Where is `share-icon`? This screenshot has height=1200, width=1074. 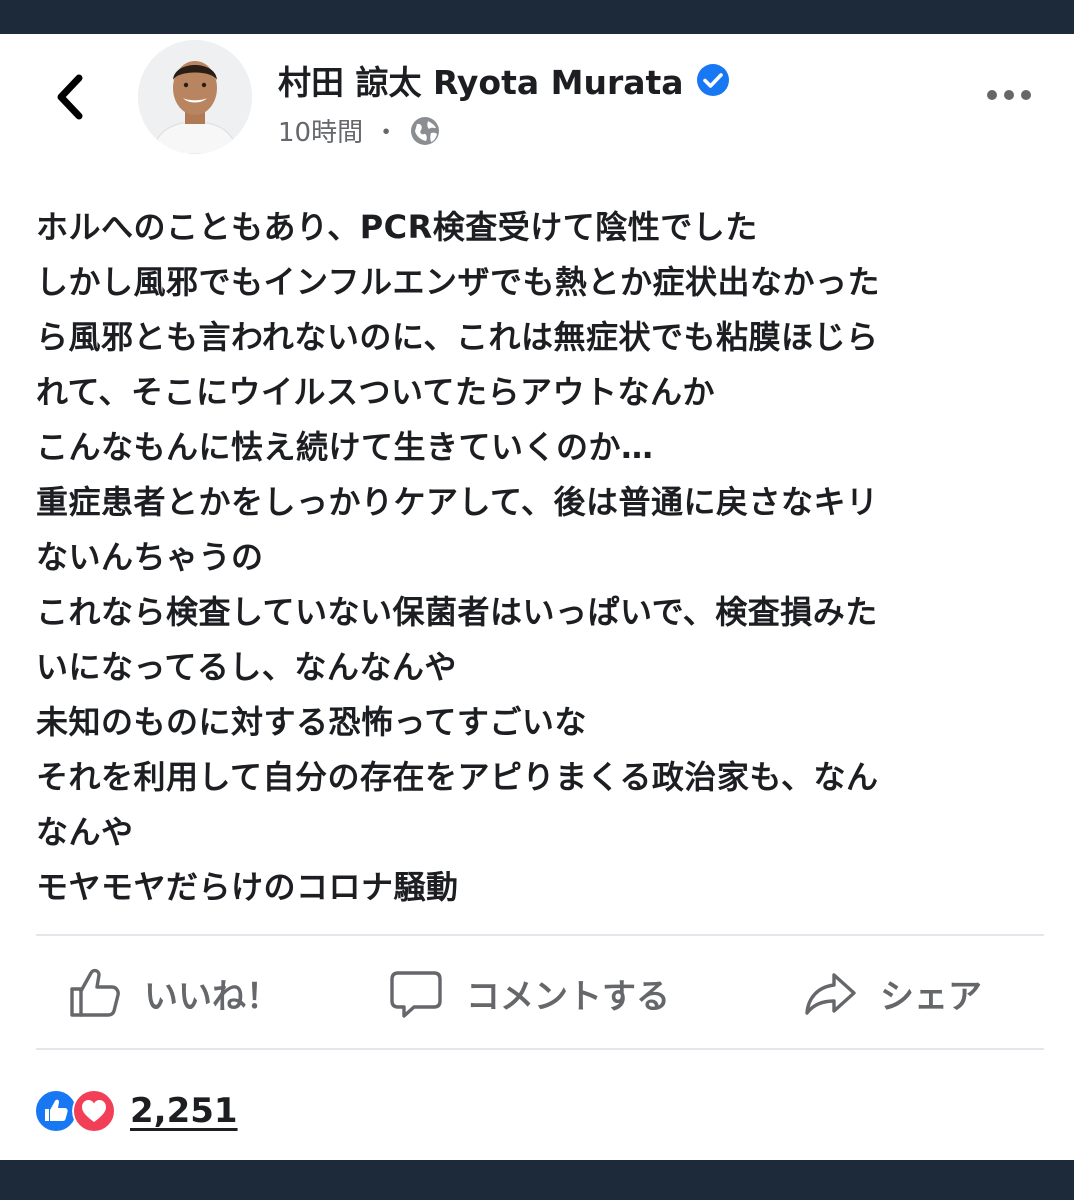 share-icon is located at coordinates (830, 994).